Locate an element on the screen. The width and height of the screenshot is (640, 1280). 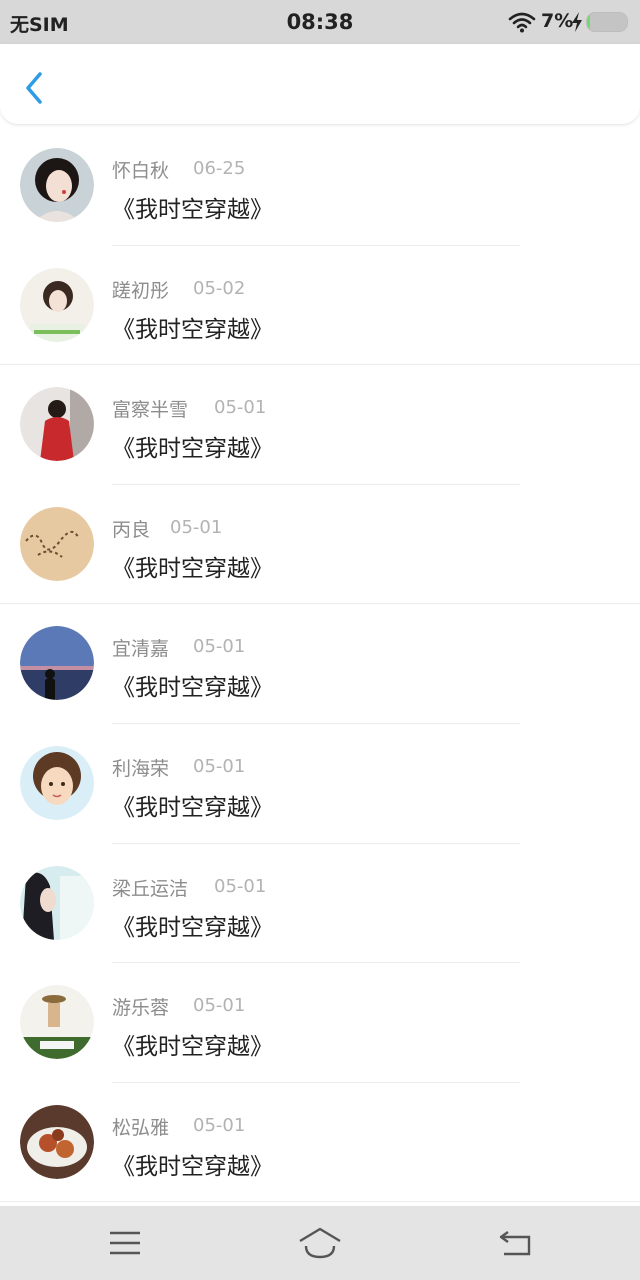
list-item: 宜清嘉 05-01 《我时空穿越》 is located at coordinates (320, 664).